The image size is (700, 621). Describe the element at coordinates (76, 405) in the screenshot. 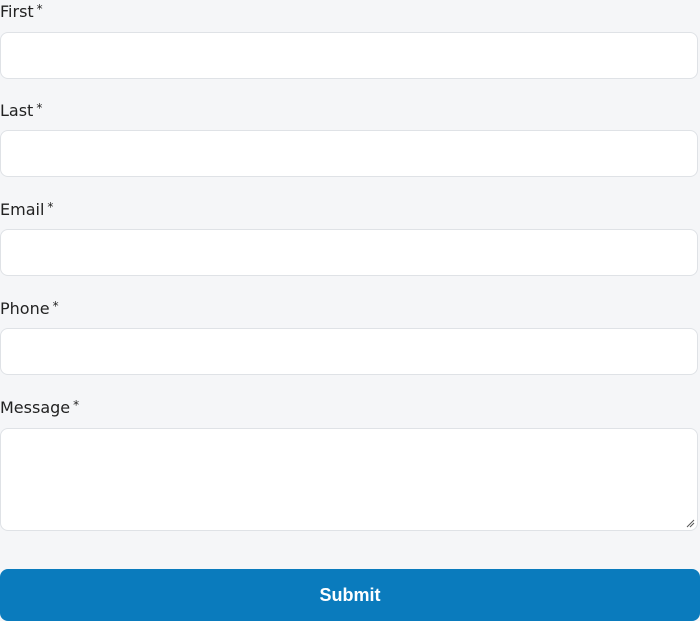

I see `message-required-mark: *` at that location.